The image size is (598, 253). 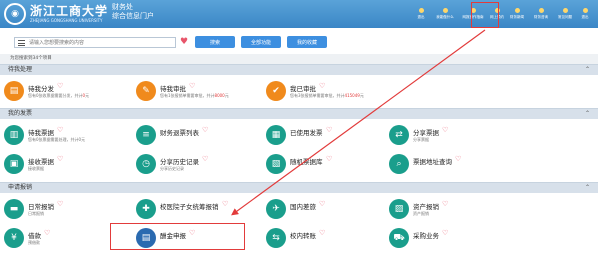 What do you see at coordinates (34, 236) in the screenshot?
I see `card-title: 借款` at bounding box center [34, 236].